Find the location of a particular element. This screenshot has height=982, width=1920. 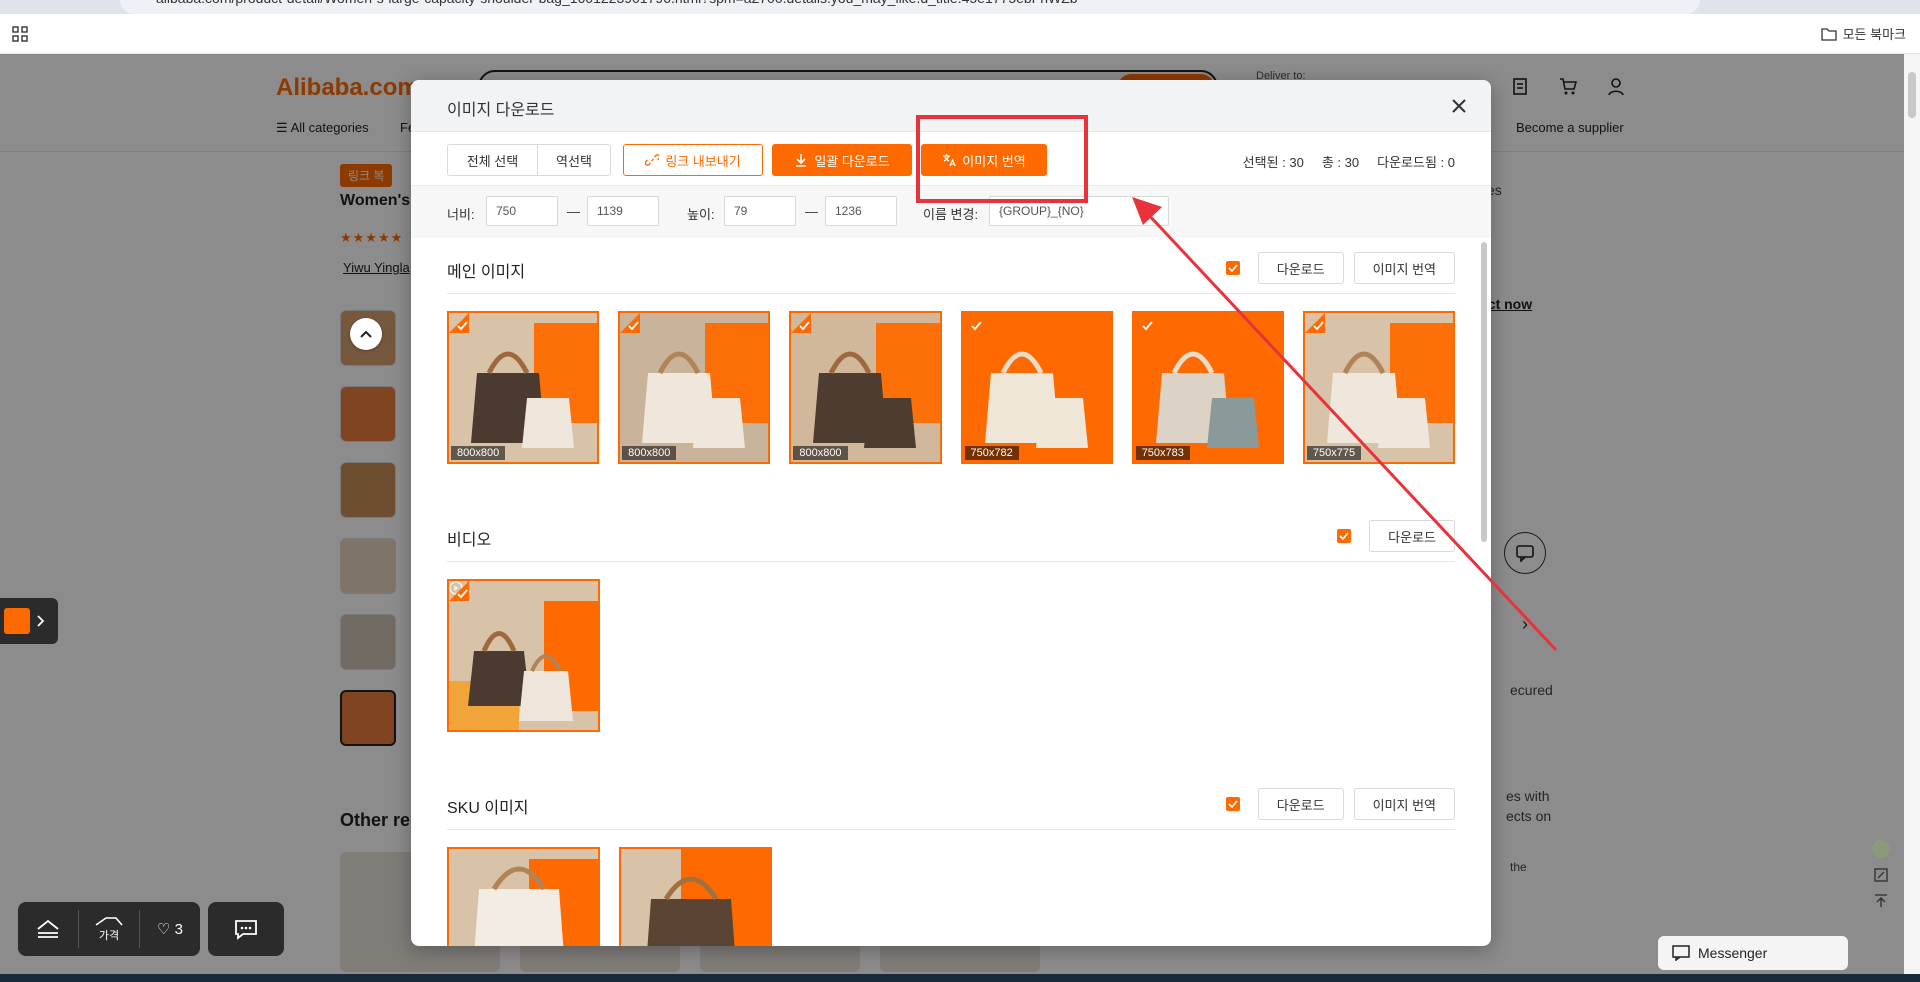

annotation-arrow is located at coordinates (1351, 431).